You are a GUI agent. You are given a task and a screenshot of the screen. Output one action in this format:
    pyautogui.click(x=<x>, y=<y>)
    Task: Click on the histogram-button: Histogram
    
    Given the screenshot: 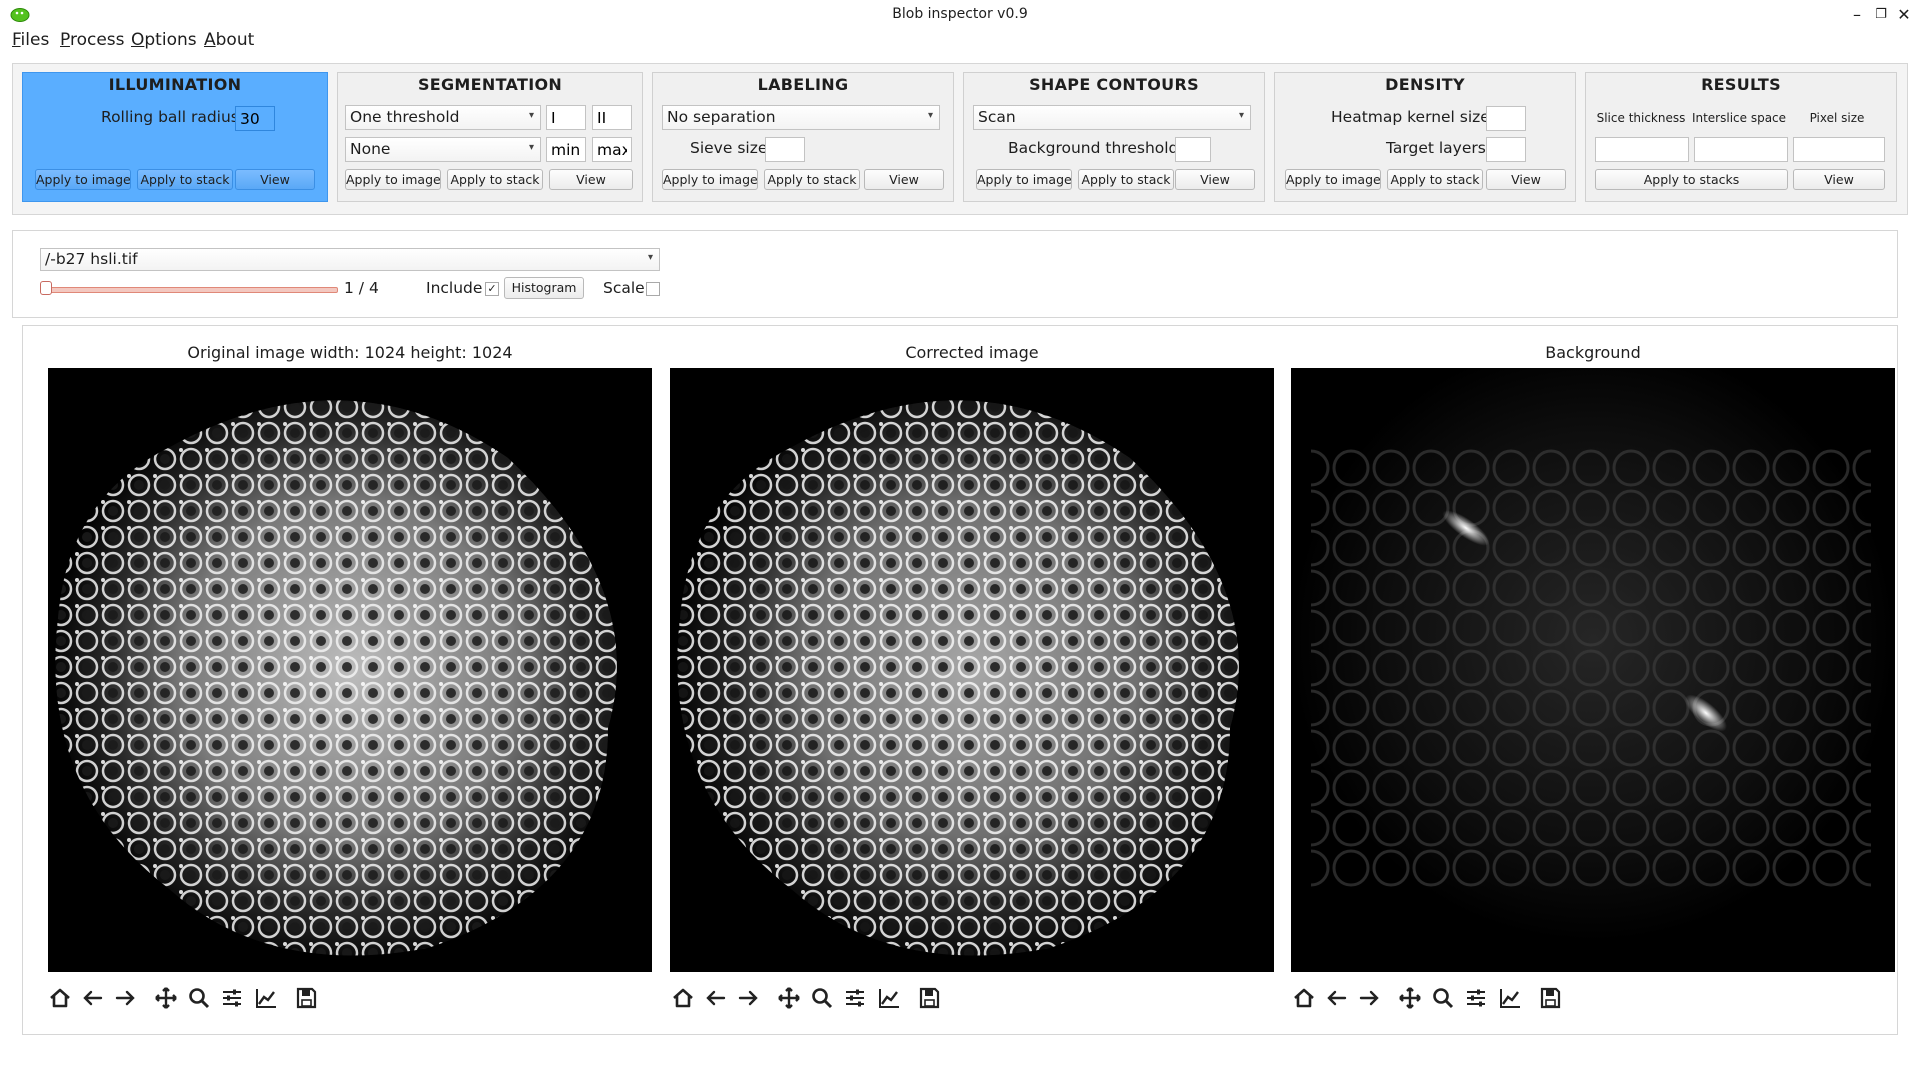 What is the action you would take?
    pyautogui.click(x=544, y=288)
    